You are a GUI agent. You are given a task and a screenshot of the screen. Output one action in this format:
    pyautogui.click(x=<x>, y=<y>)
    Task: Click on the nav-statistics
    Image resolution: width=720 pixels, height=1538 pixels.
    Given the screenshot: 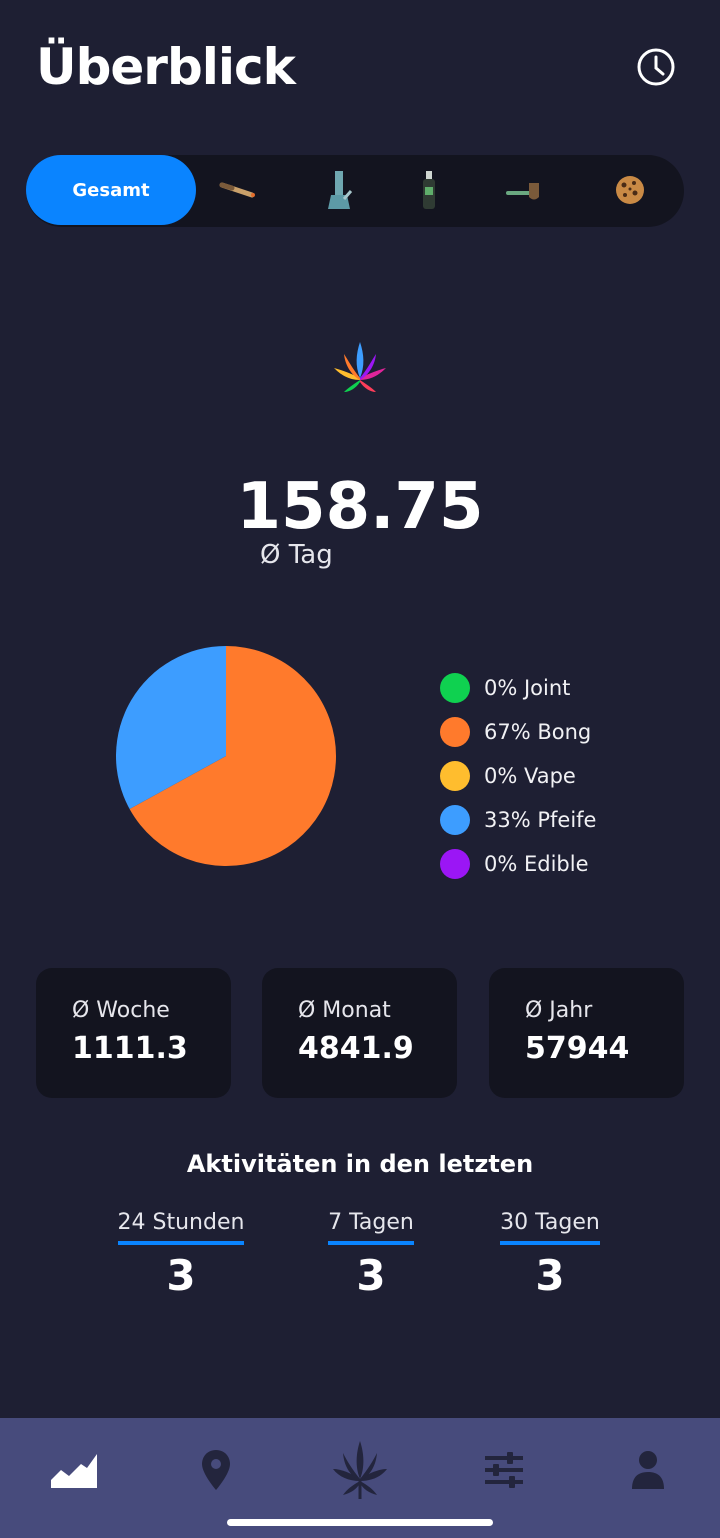 What is the action you would take?
    pyautogui.click(x=74, y=1470)
    